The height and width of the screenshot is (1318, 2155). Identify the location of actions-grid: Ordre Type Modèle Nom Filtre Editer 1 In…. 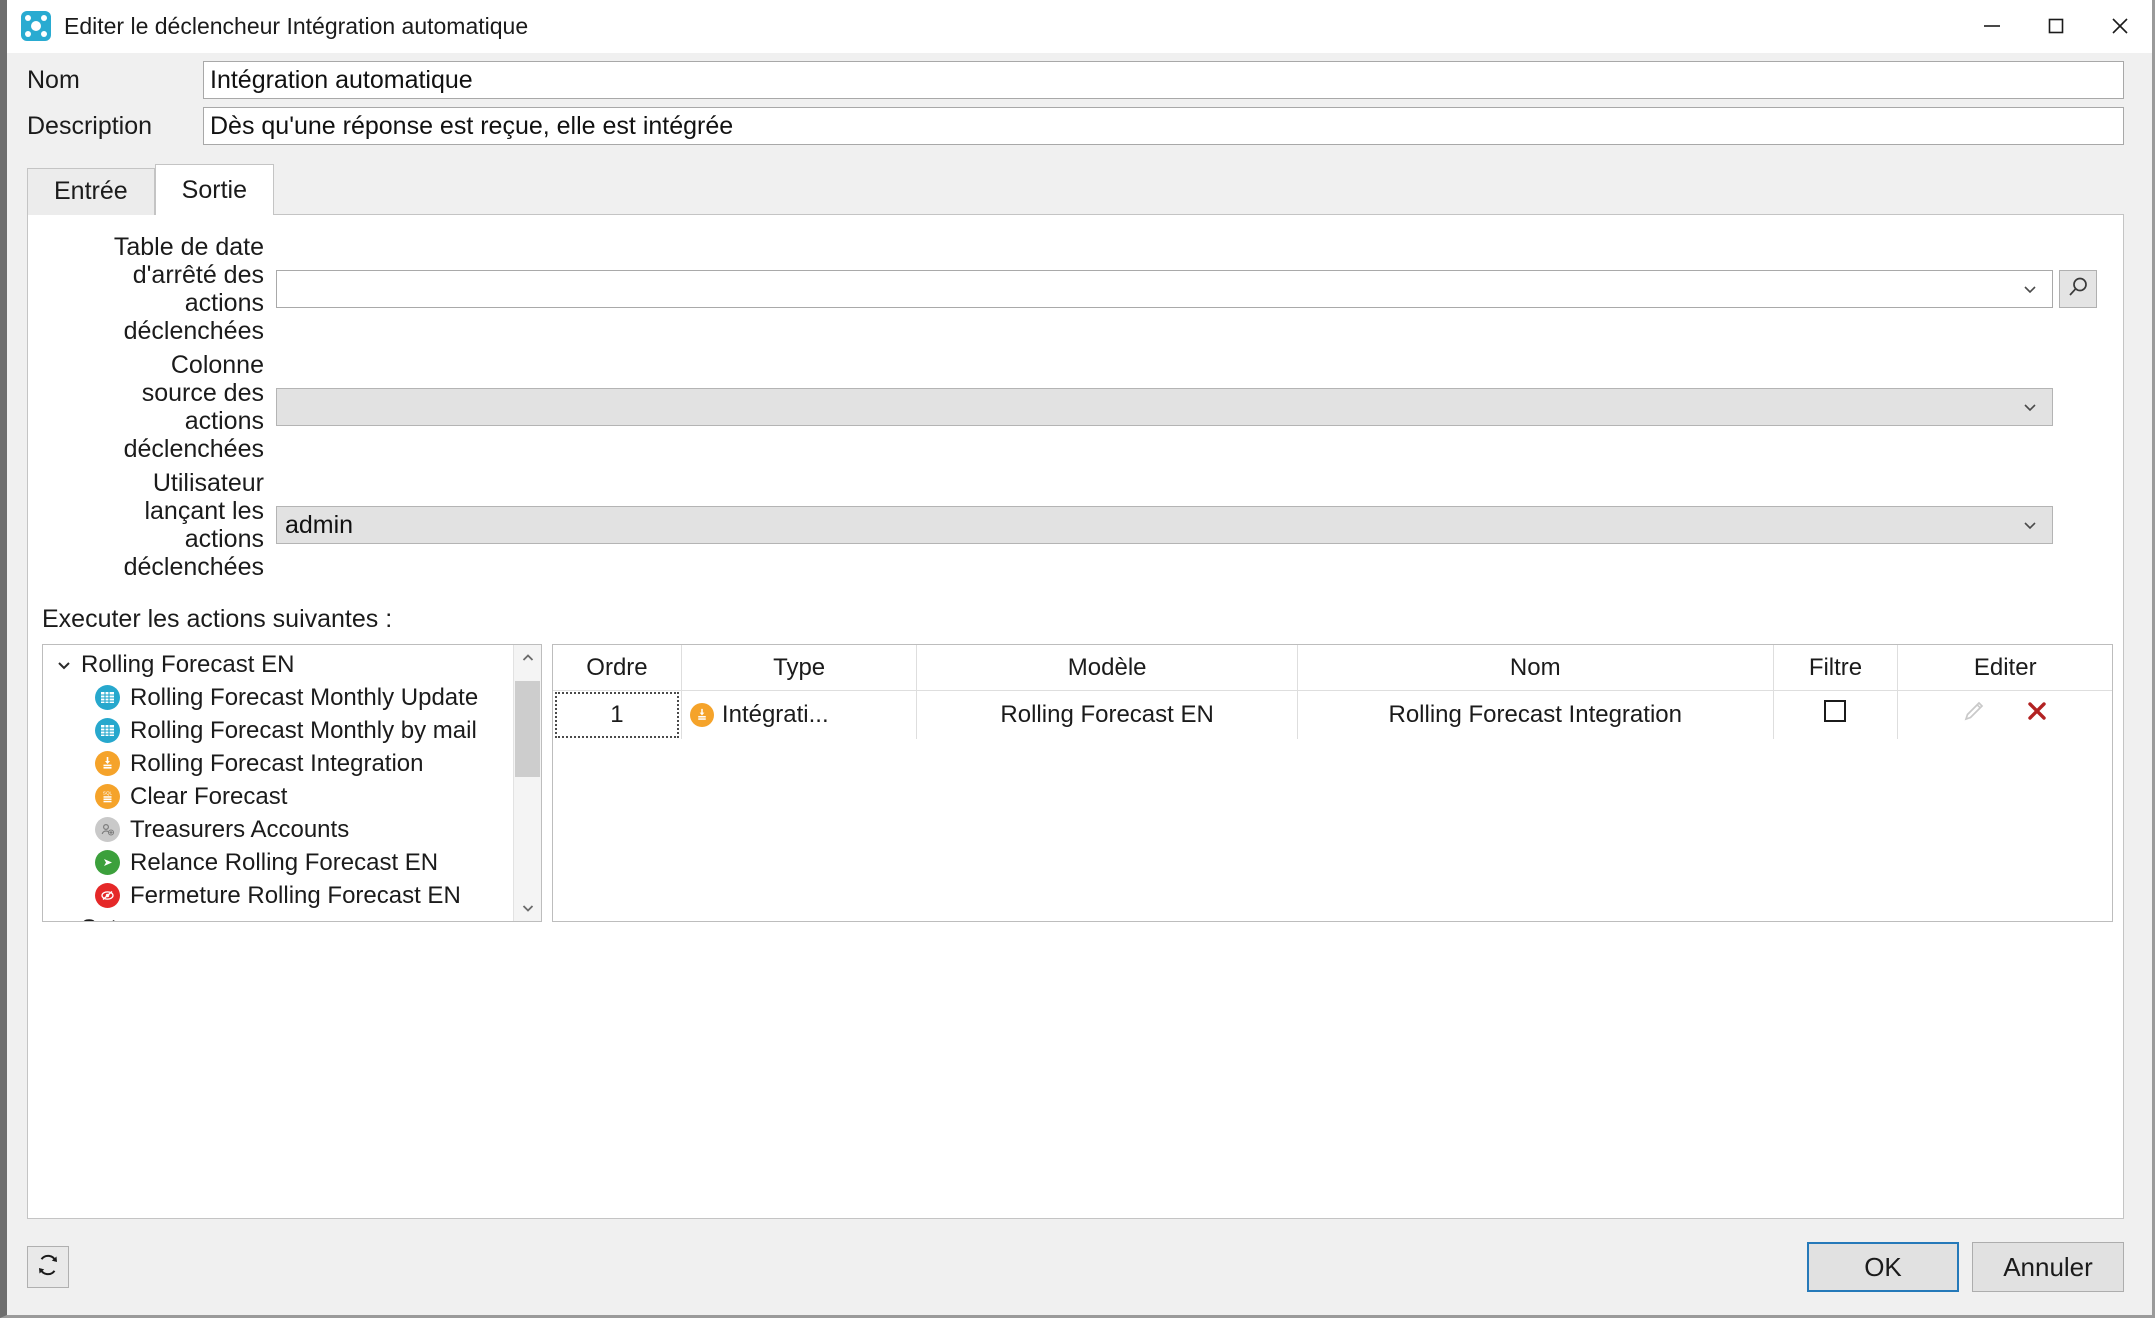
(1332, 692).